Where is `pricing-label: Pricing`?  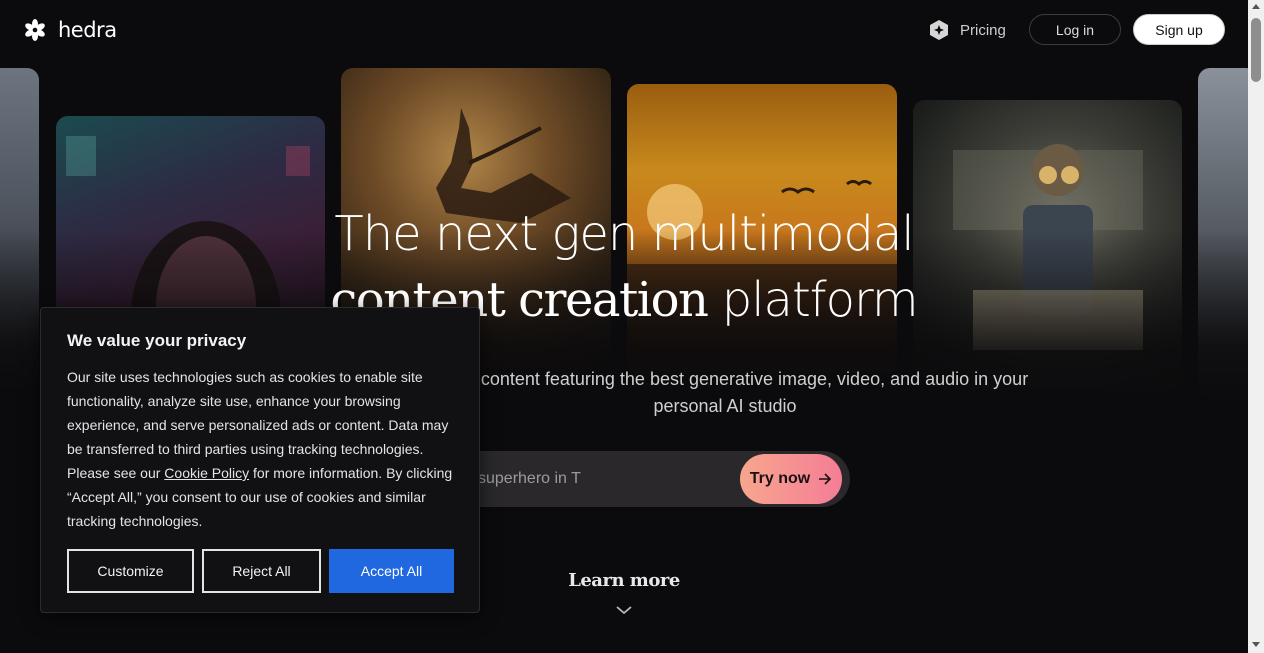
pricing-label: Pricing is located at coordinates (983, 30).